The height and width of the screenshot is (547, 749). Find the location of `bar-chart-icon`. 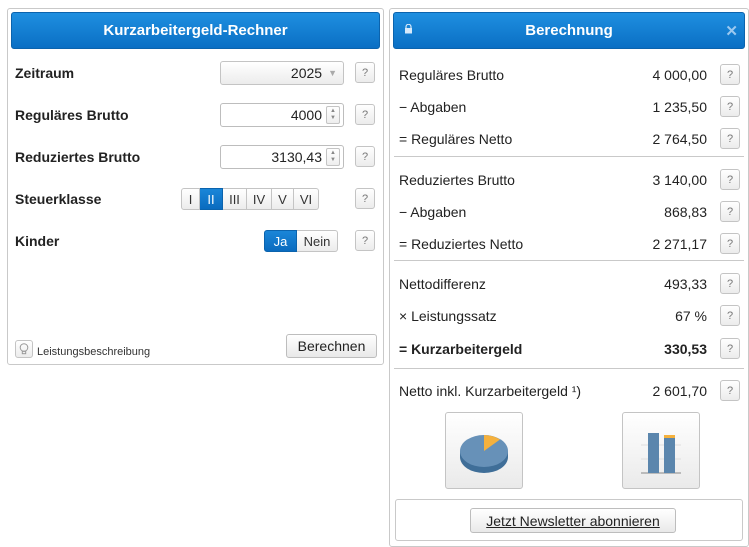

bar-chart-icon is located at coordinates (661, 452).